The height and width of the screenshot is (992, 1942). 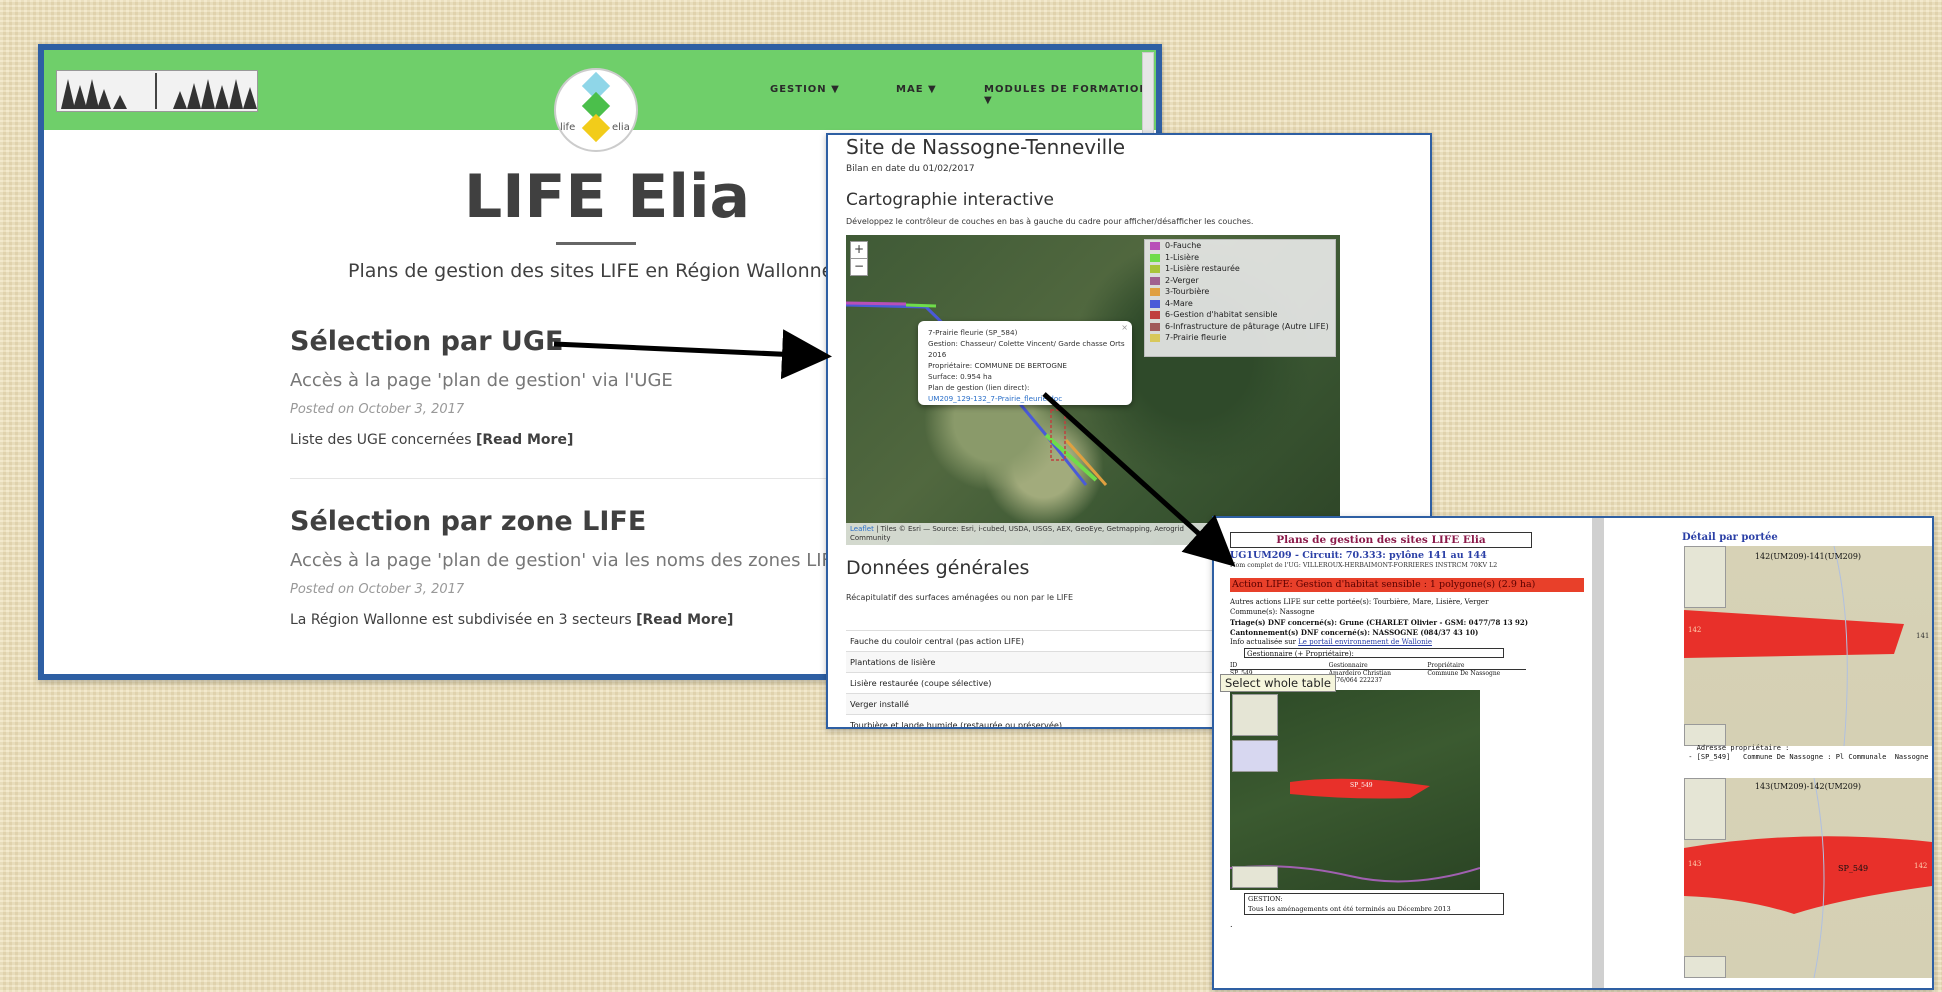 I want to click on nav-gestion: GESTION ▼, so click(x=805, y=89).